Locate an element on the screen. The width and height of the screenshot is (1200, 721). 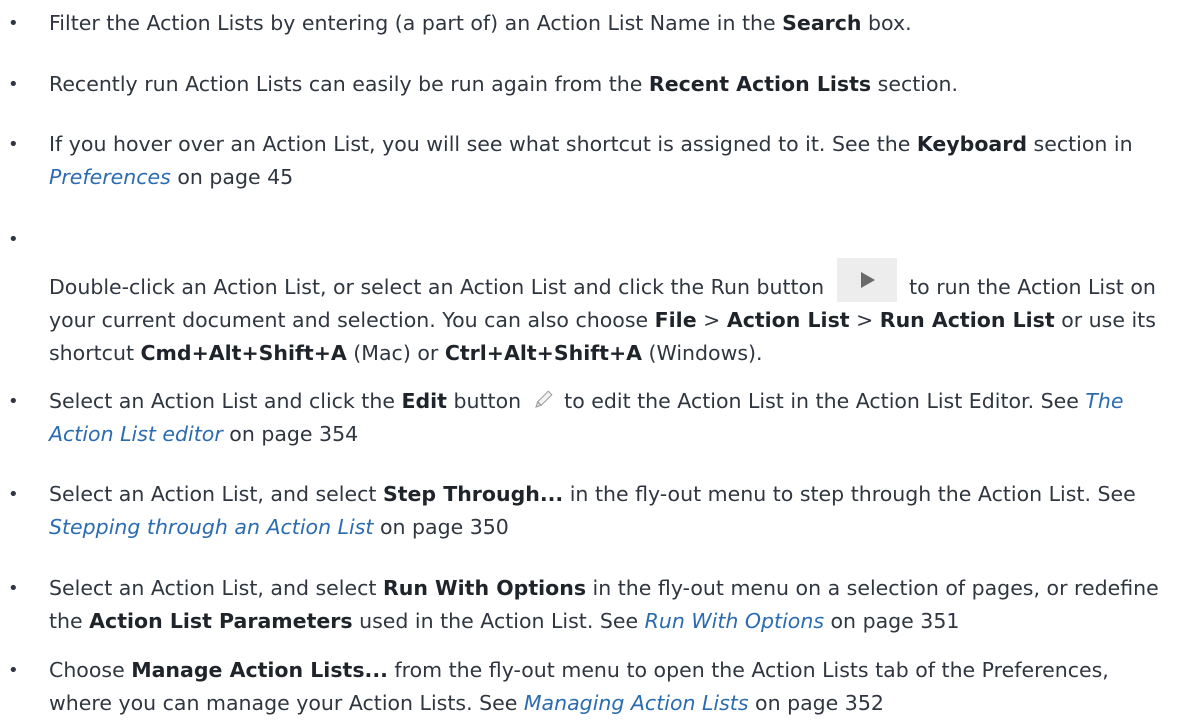
play-icon is located at coordinates (867, 280).